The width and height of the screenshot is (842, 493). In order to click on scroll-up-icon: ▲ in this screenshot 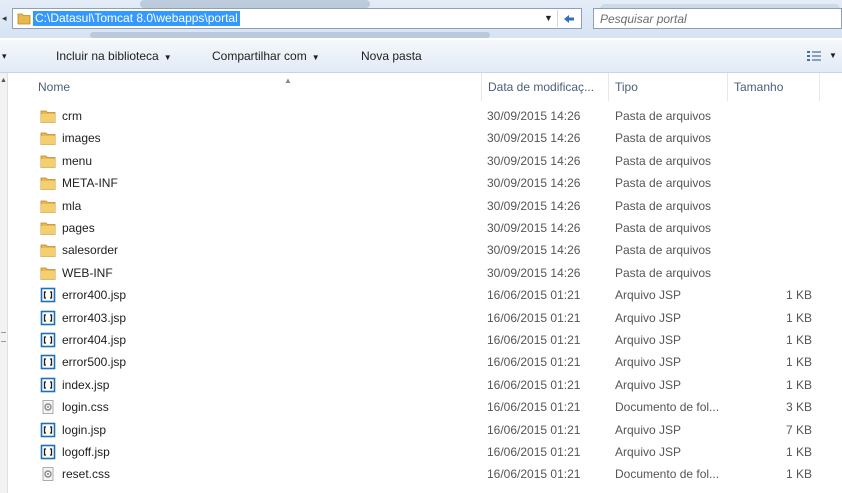, I will do `click(3, 80)`.